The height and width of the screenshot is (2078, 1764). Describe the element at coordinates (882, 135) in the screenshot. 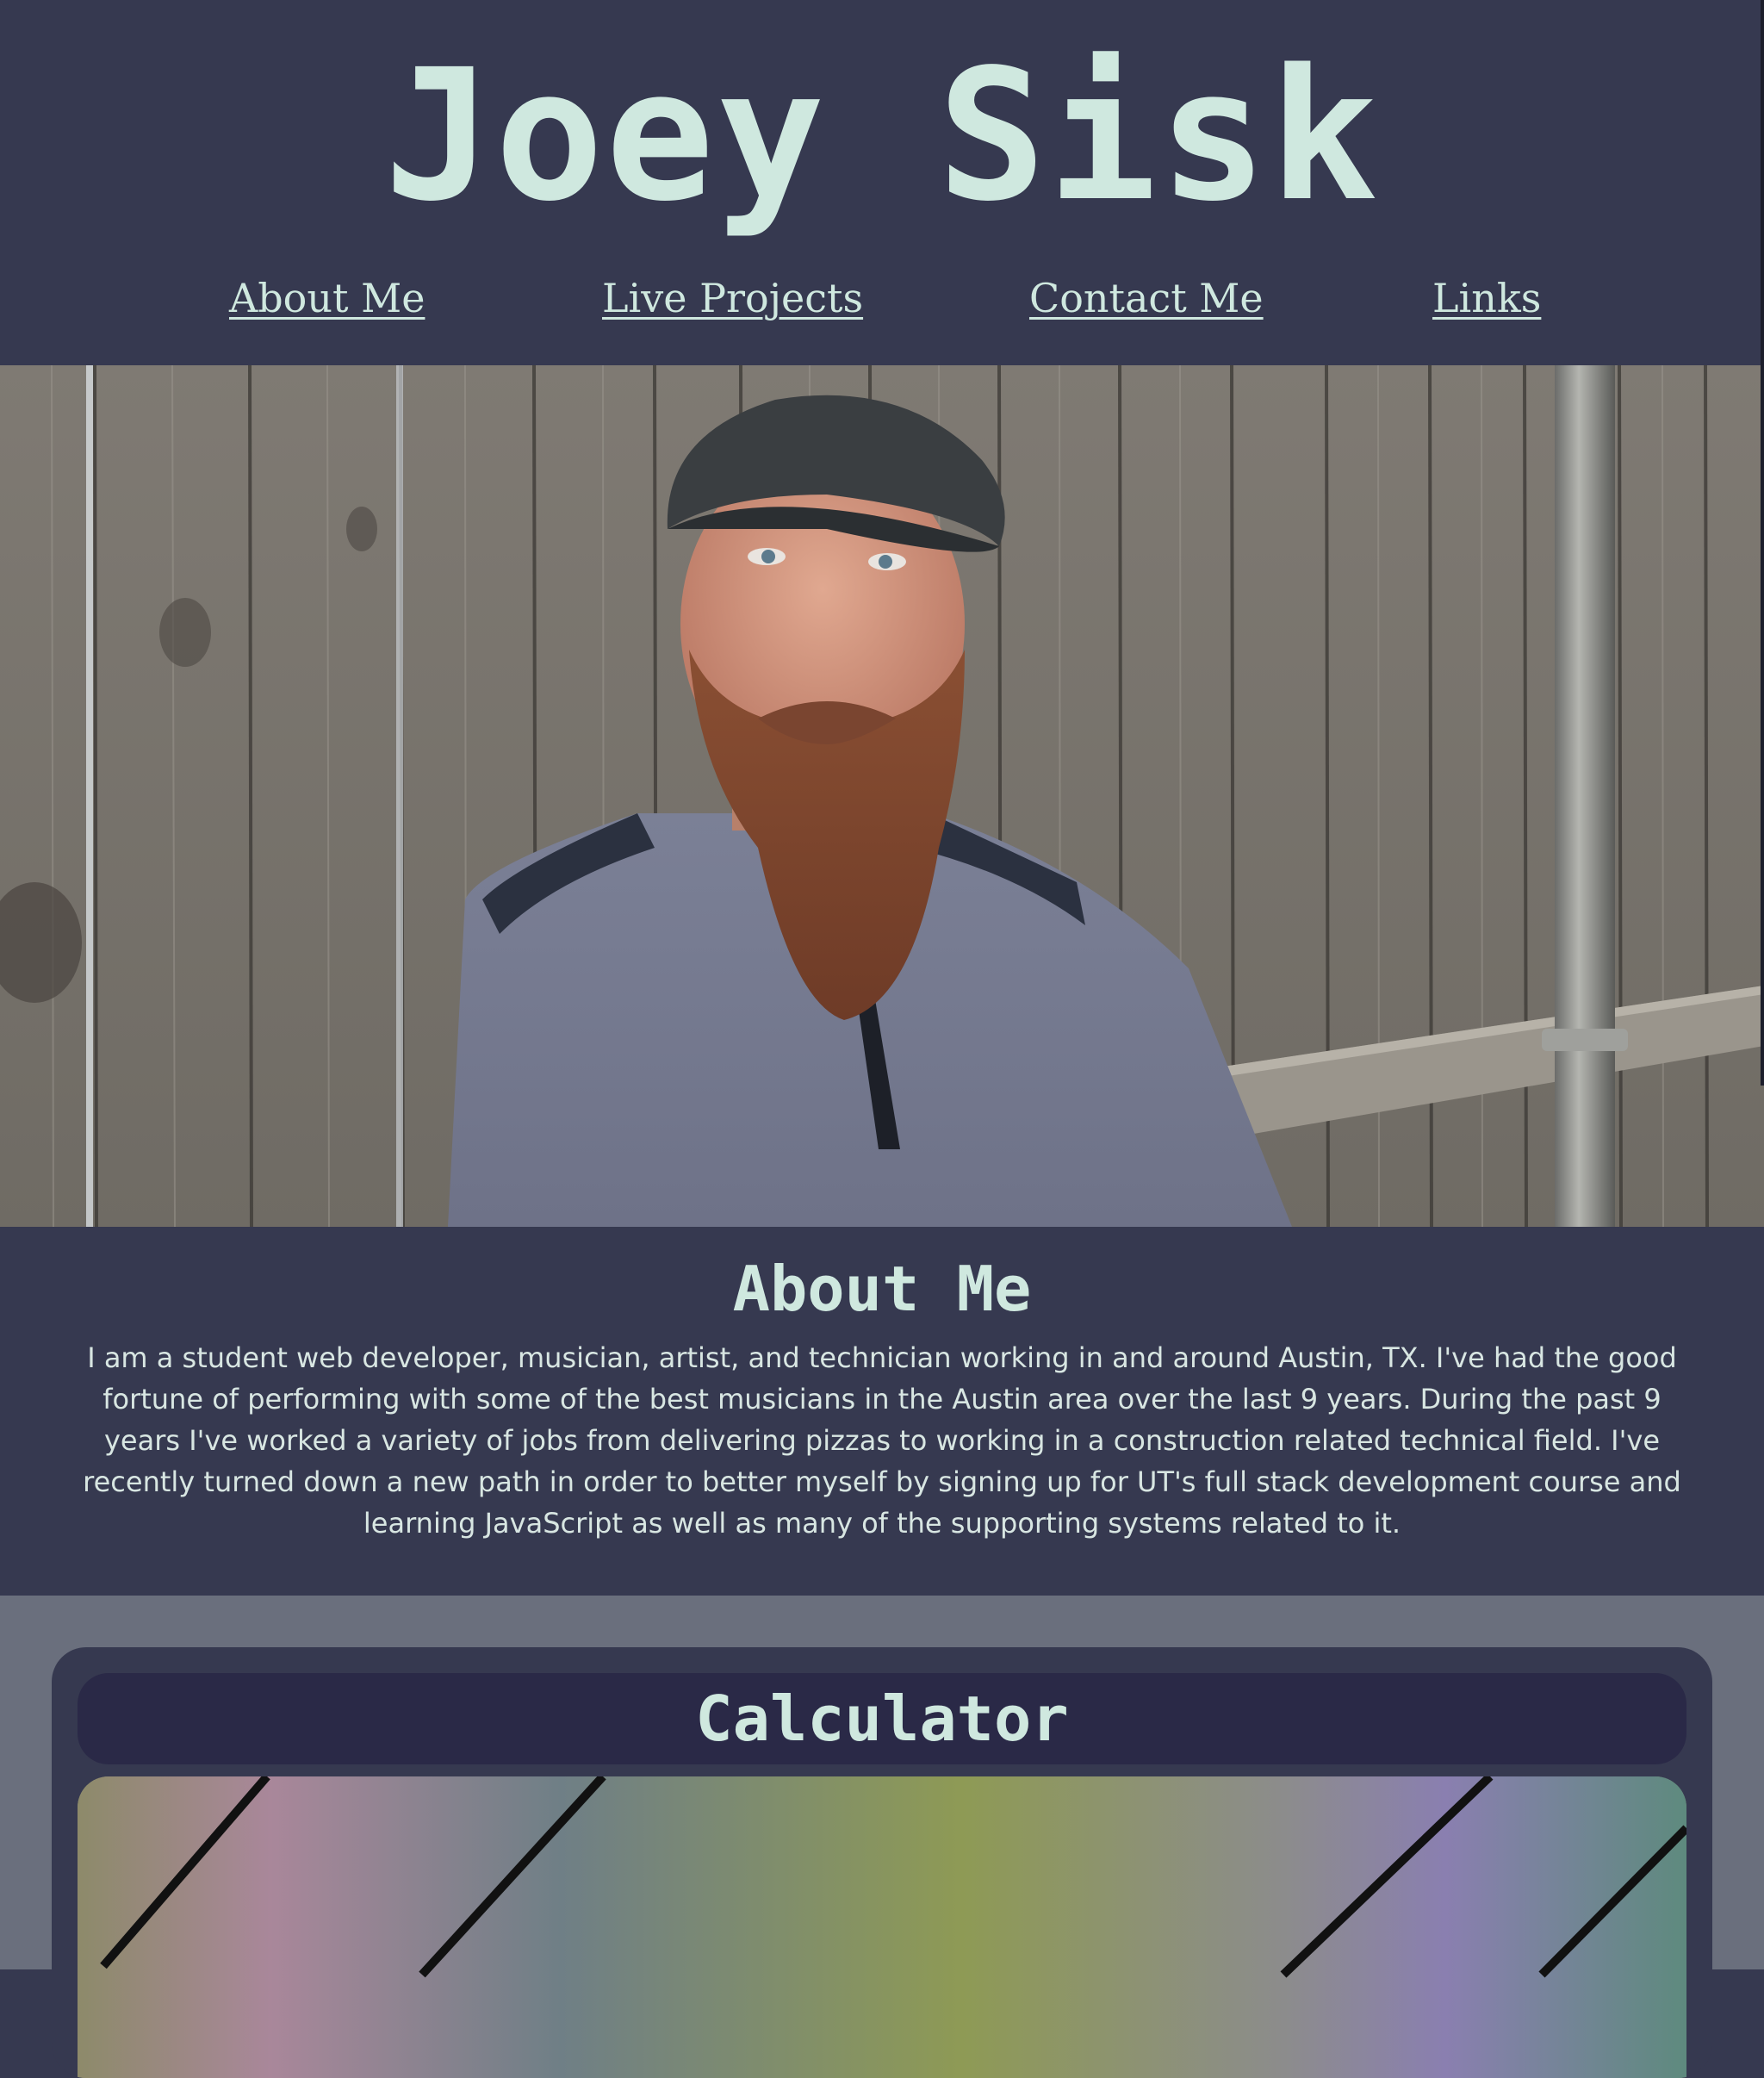

I see `site-title: Joey Sisk` at that location.